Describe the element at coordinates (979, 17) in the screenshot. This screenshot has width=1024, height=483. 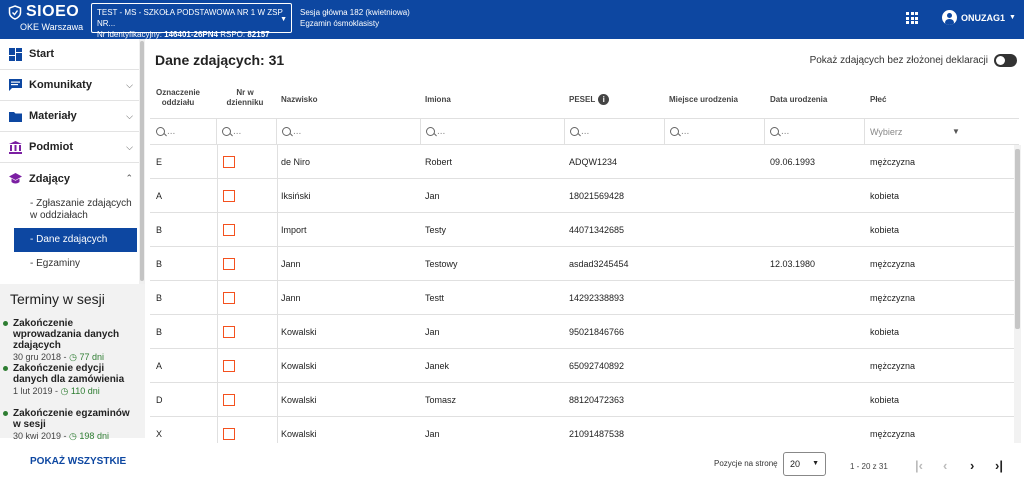
I see `user-menu: ONUZAG1 ▼` at that location.